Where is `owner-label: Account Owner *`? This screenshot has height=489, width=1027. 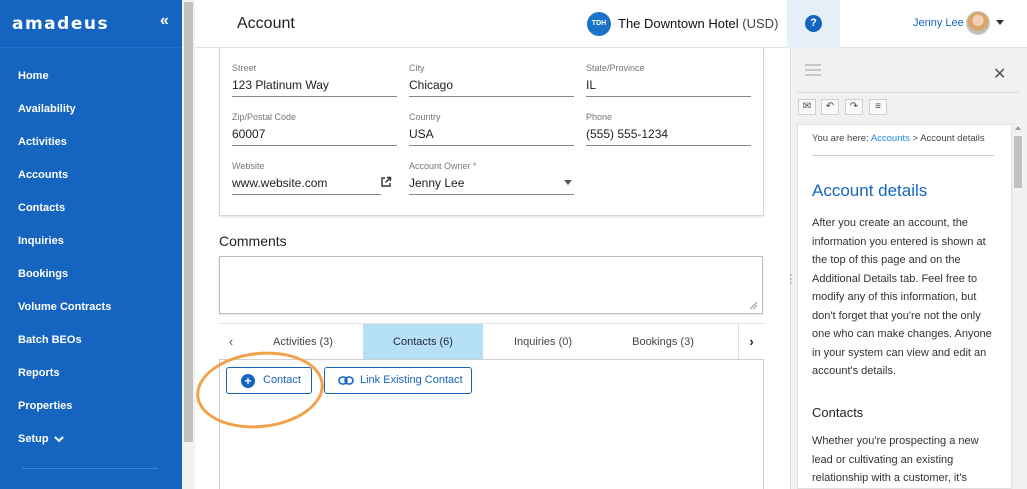
owner-label: Account Owner * is located at coordinates (443, 166).